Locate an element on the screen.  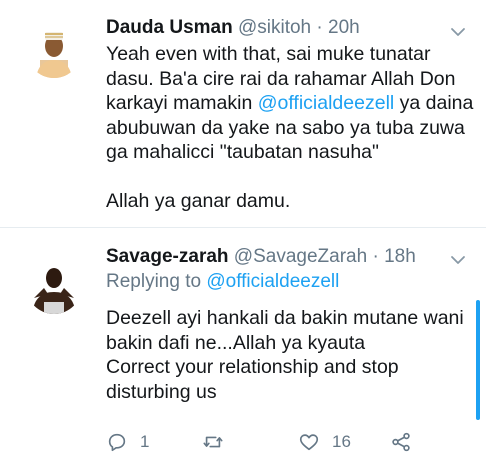
reply-icon is located at coordinates (117, 442).